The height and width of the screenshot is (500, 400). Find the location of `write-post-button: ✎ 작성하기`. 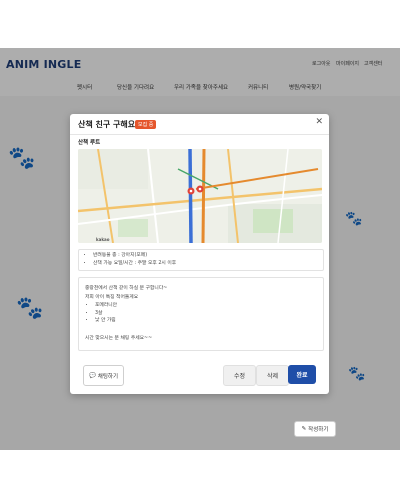

write-post-button: ✎ 작성하기 is located at coordinates (315, 429).